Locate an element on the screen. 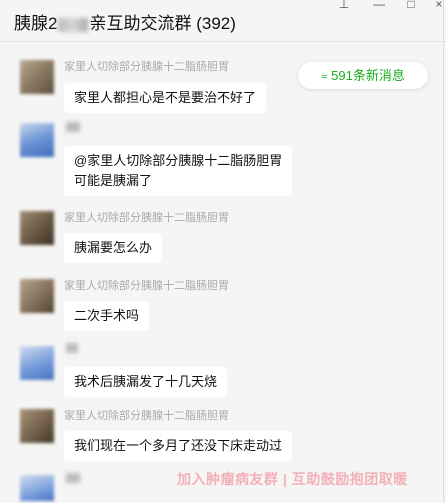 This screenshot has height=503, width=446. new-messages-count: 591条新消息 is located at coordinates (368, 75).